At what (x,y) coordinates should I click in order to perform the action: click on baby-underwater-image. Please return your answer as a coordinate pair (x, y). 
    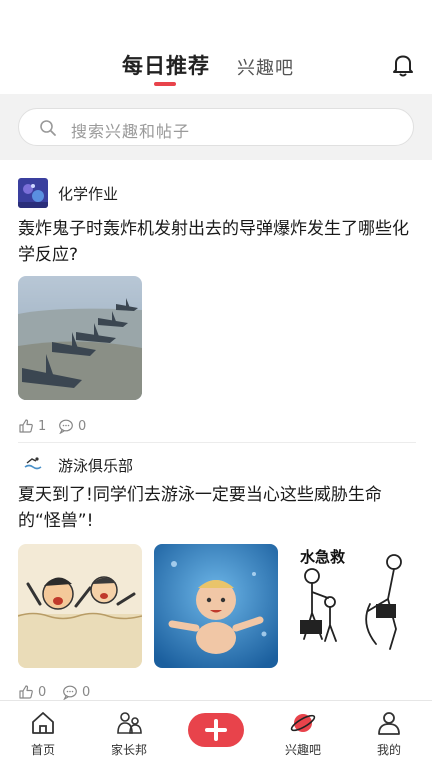
    Looking at the image, I should click on (216, 606).